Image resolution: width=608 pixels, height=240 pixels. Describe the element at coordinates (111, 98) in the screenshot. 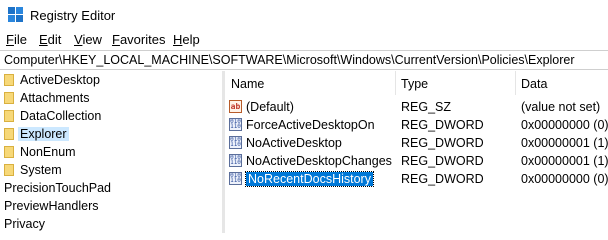

I see `tree-item-attachments: Attachments` at that location.